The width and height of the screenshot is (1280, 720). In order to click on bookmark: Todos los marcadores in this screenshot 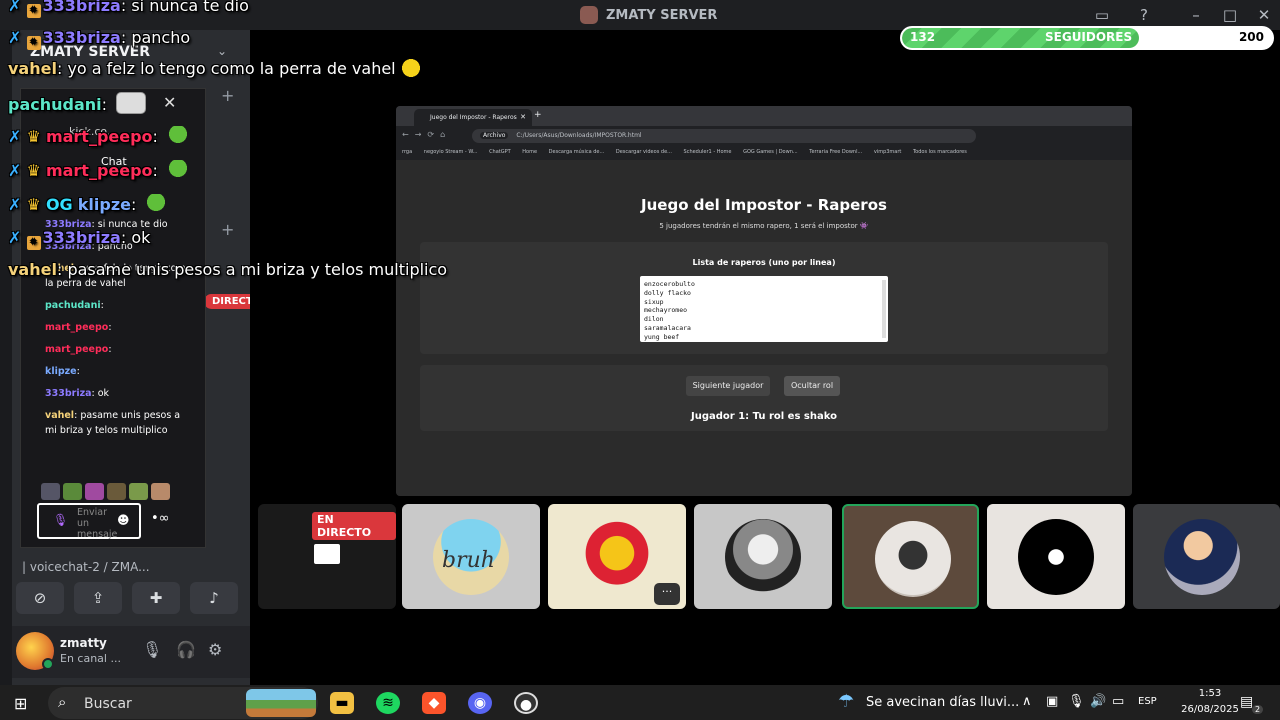, I will do `click(940, 152)`.